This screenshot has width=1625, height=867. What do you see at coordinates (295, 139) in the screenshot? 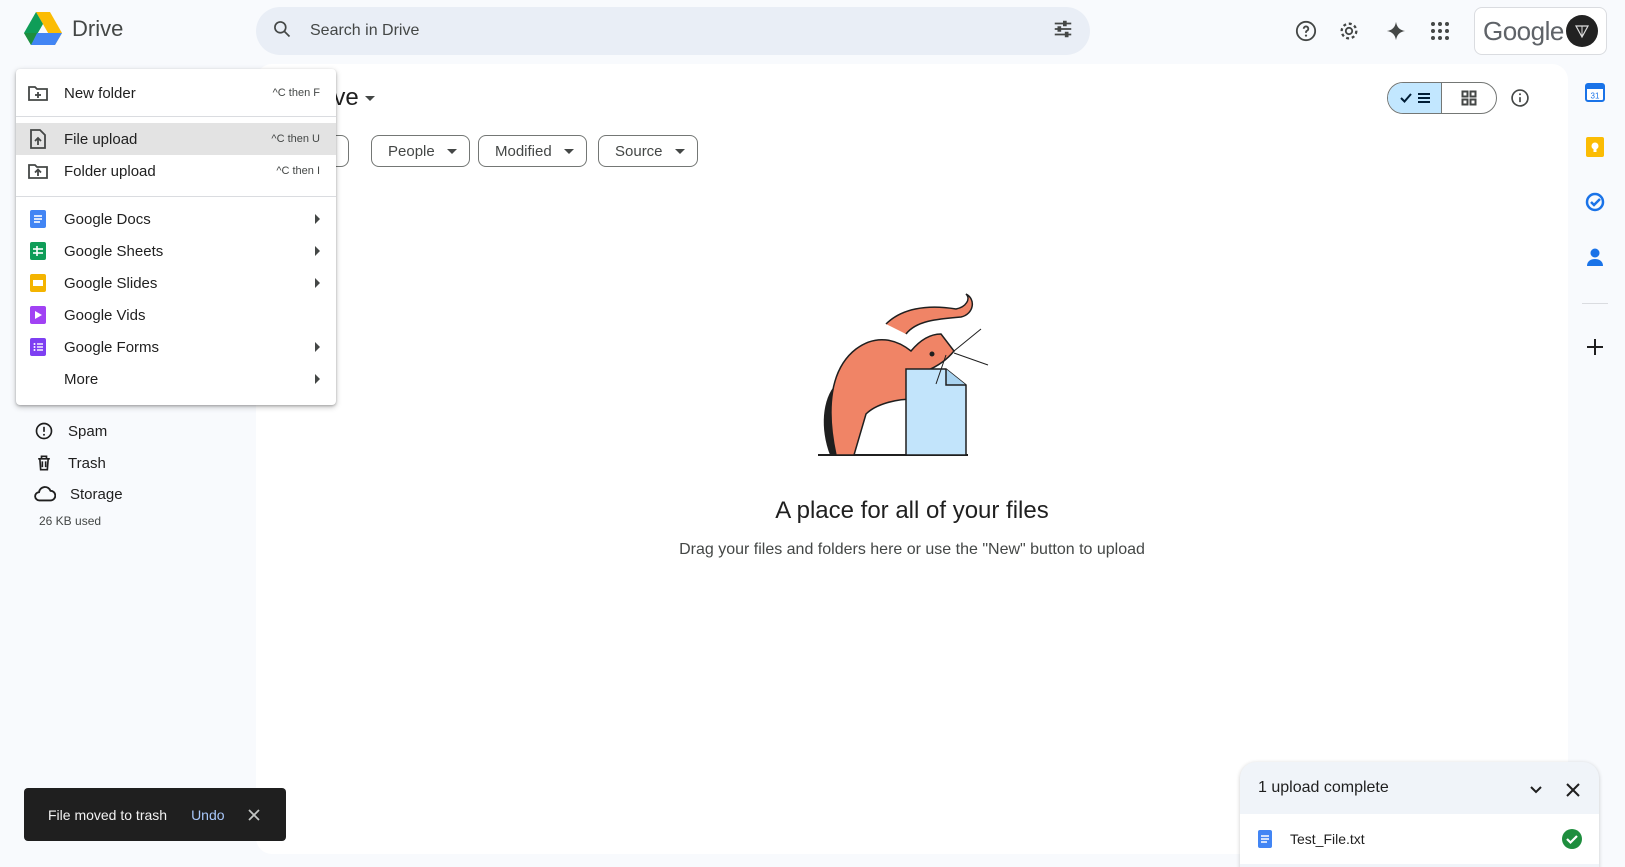
I see `menu-item-shortcut: ^C then U` at bounding box center [295, 139].